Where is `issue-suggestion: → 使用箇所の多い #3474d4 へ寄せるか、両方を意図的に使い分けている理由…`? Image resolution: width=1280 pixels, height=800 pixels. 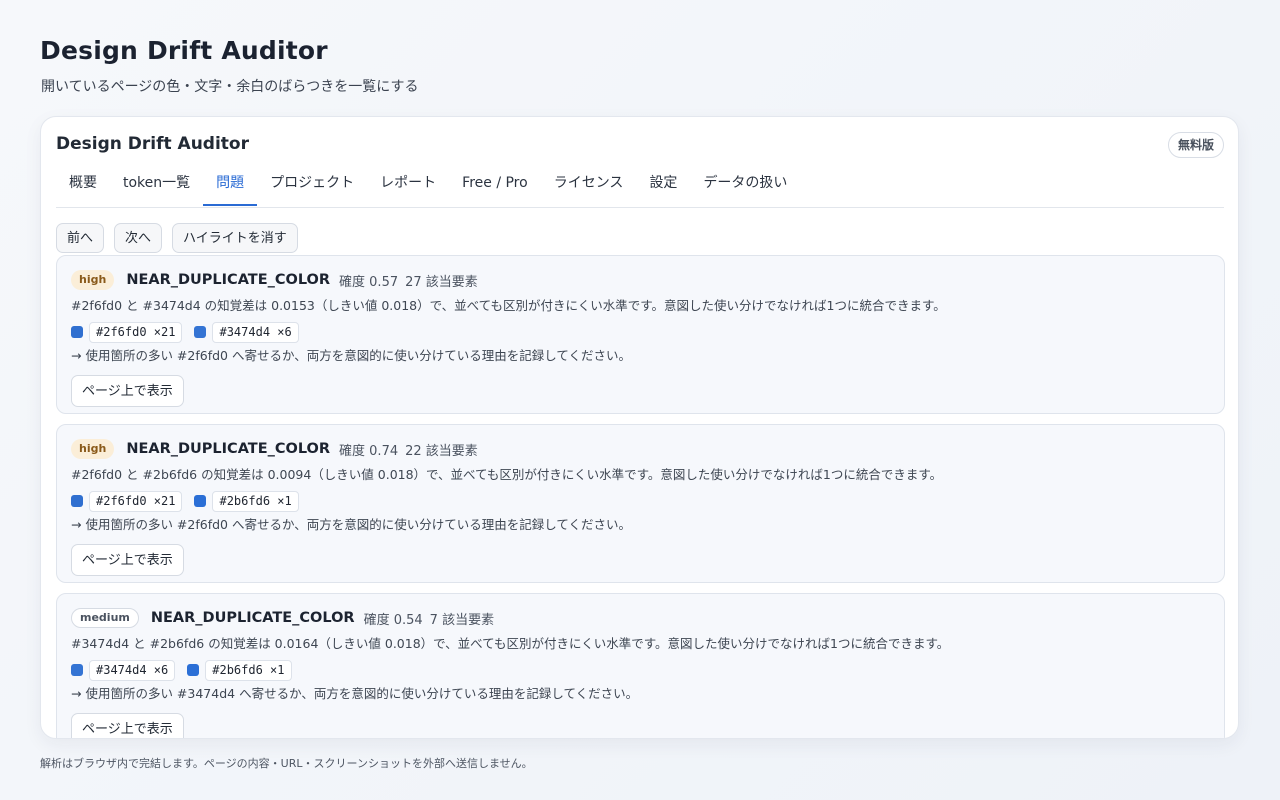 issue-suggestion: → 使用箇所の多い #3474d4 へ寄せるか、両方を意図的に使い分けている理由… is located at coordinates (355, 693).